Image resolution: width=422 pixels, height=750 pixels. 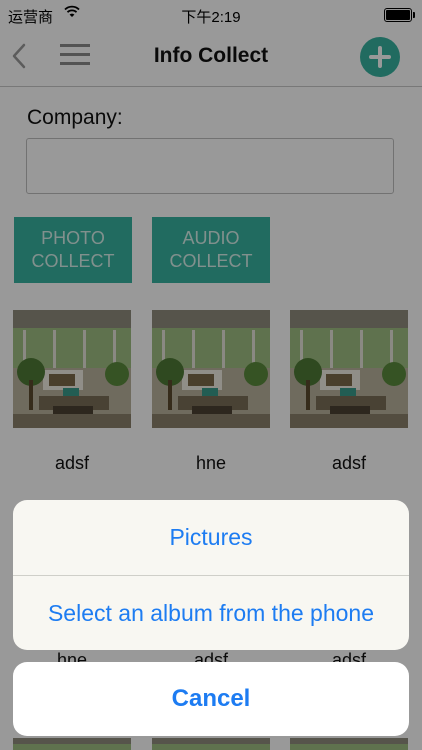 I want to click on select-album-option: Select an album from the phone, so click(x=211, y=613).